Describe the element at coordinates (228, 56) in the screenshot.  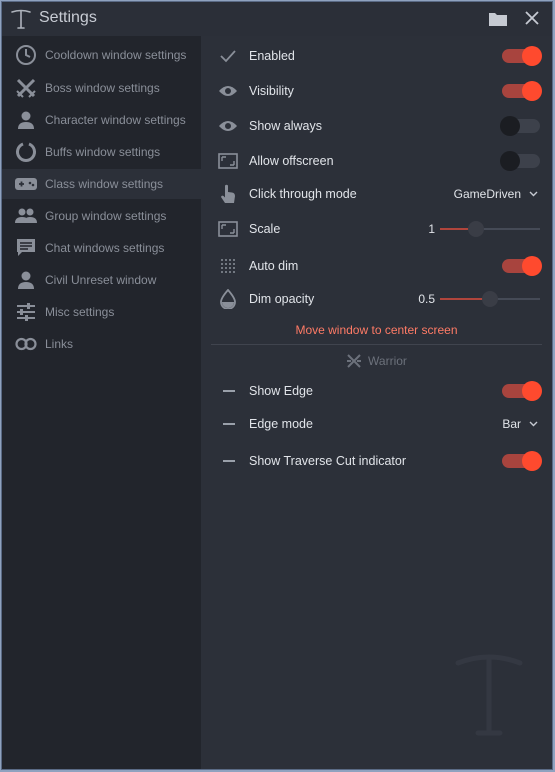
I see `checkmark-icon` at that location.